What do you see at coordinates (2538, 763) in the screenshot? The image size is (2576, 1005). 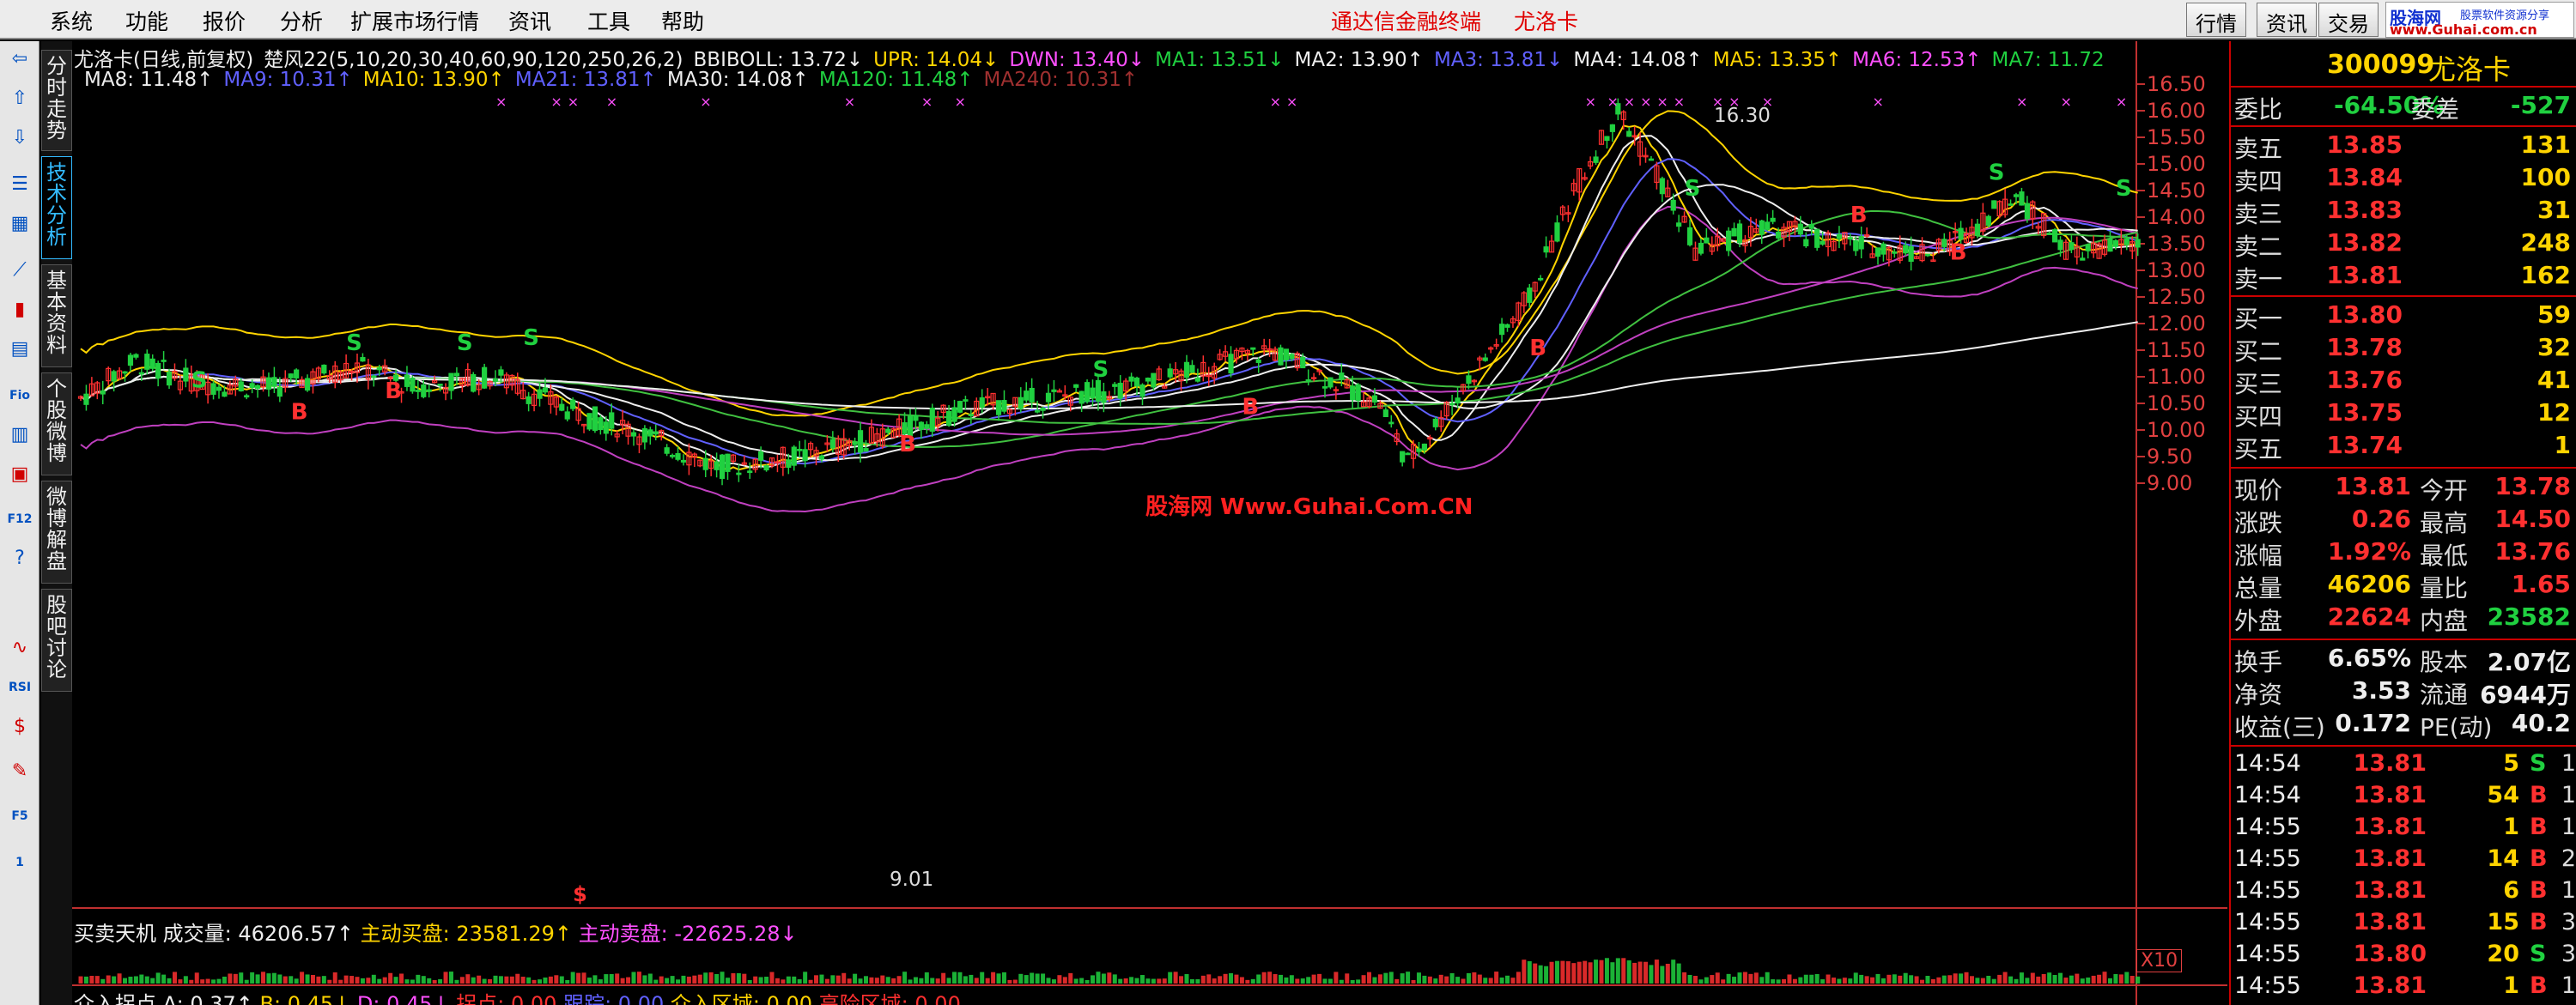 I see `tick-side: S` at bounding box center [2538, 763].